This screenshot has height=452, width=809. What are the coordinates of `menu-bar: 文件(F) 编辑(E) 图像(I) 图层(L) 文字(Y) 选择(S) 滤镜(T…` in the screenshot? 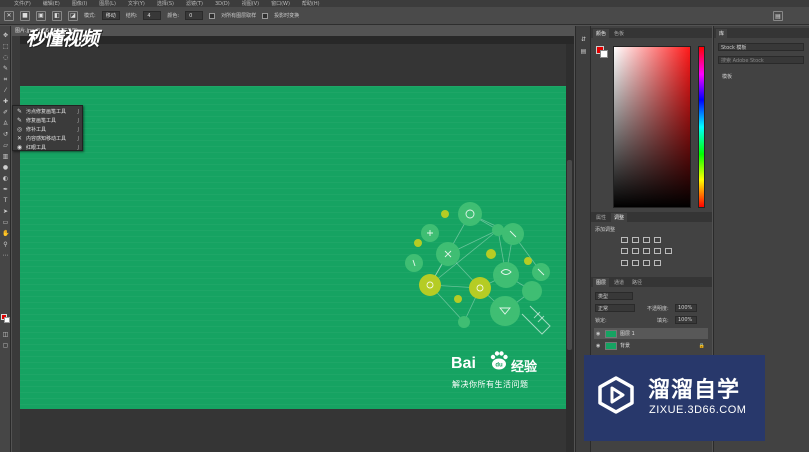 It's located at (404, 3).